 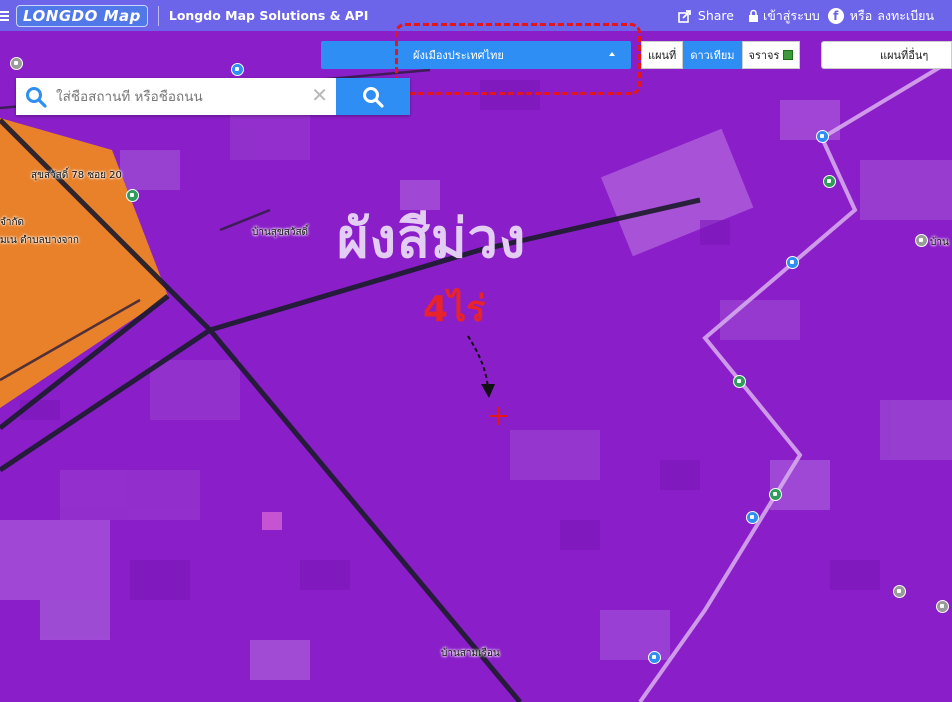 I want to click on place-label: บ้านสุขสวัสดิ์, so click(x=280, y=232).